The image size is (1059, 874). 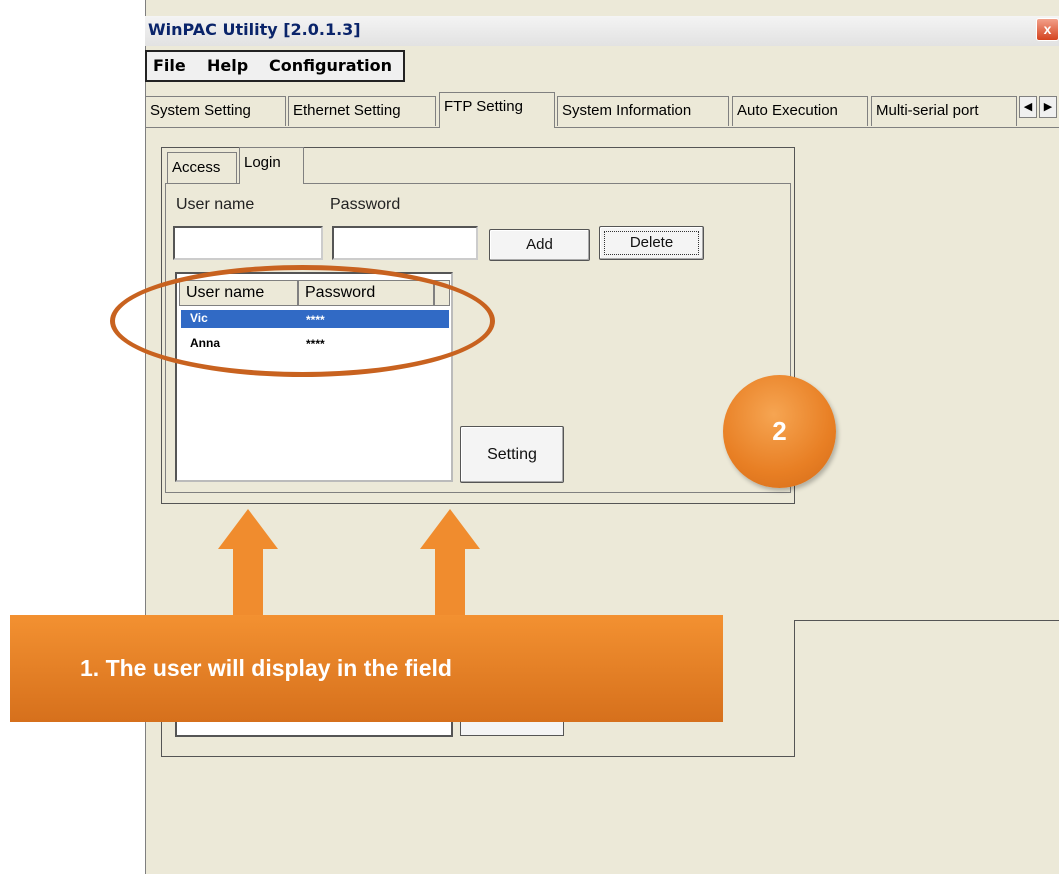 I want to click on close-button: x, so click(x=1047, y=29).